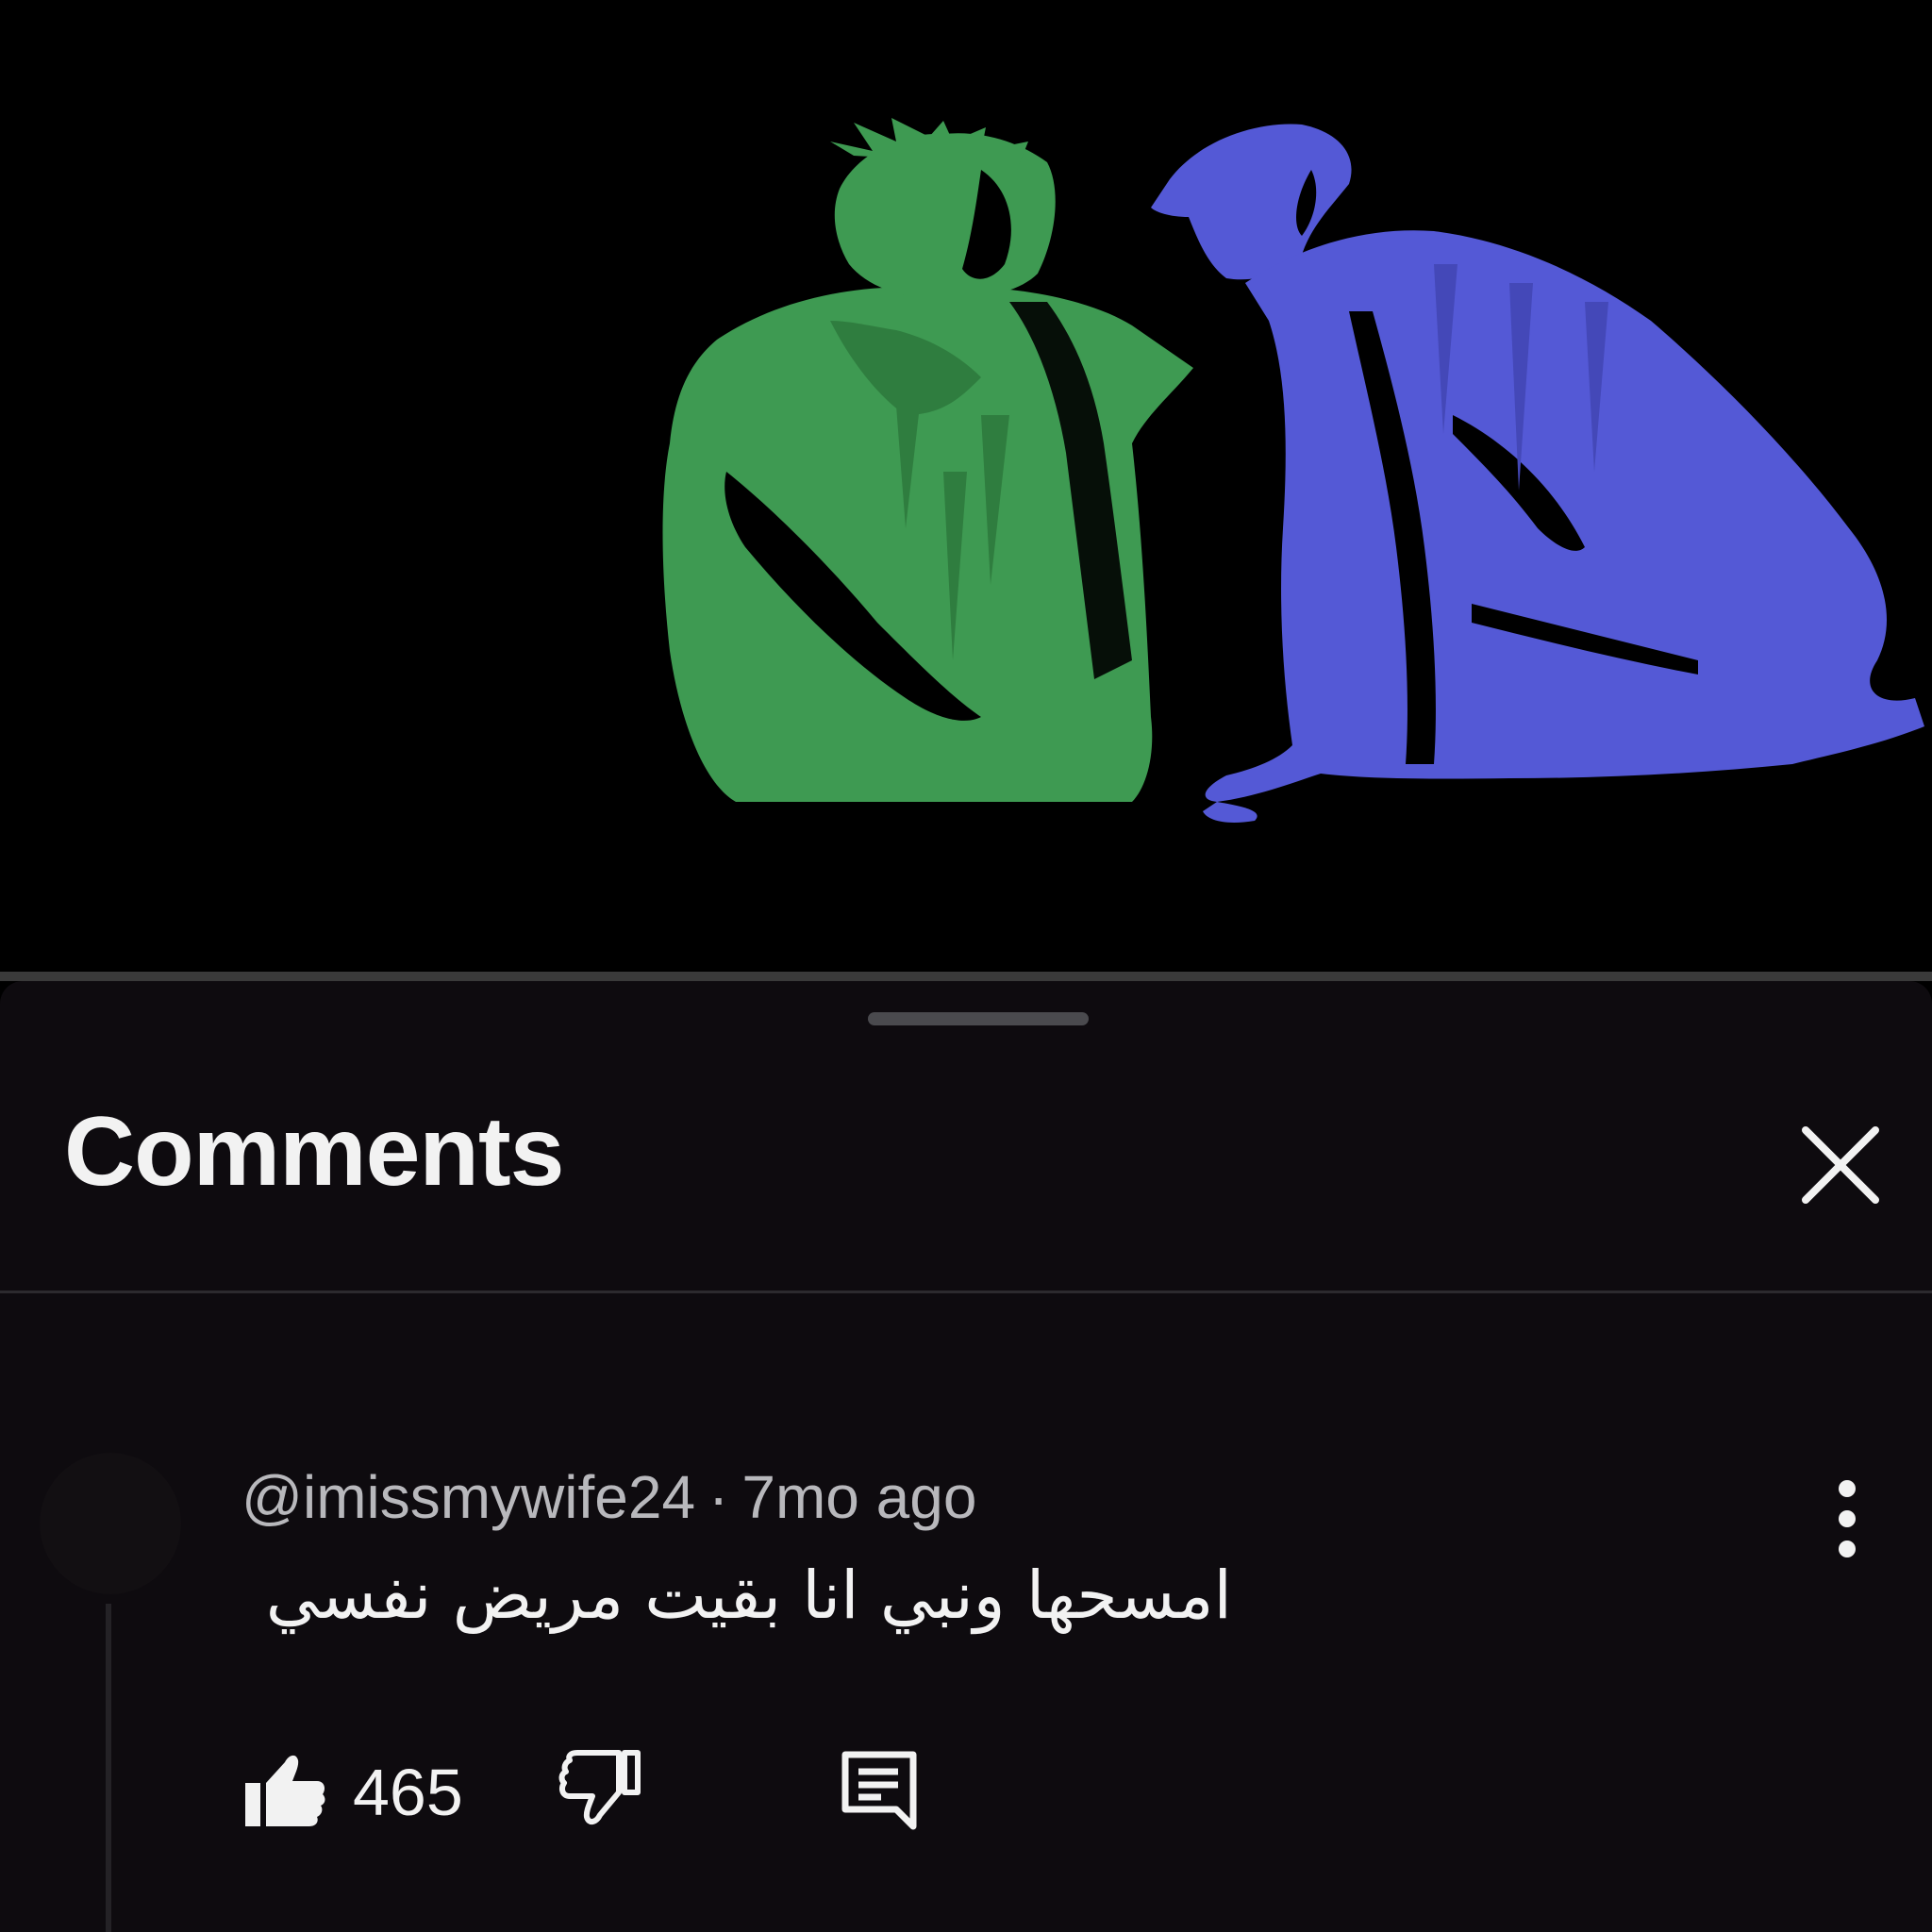  I want to click on avatar, so click(111, 1523).